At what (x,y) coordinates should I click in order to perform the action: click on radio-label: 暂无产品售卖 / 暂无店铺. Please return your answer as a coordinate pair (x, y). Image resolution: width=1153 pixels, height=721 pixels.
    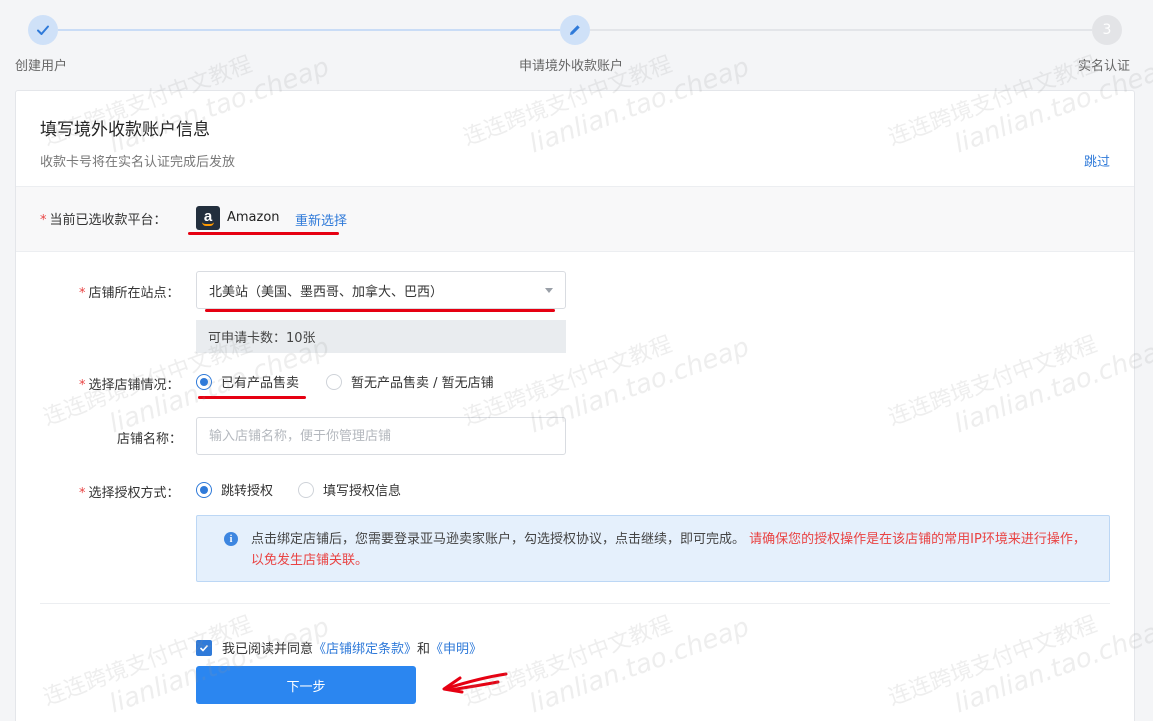
    Looking at the image, I should click on (422, 383).